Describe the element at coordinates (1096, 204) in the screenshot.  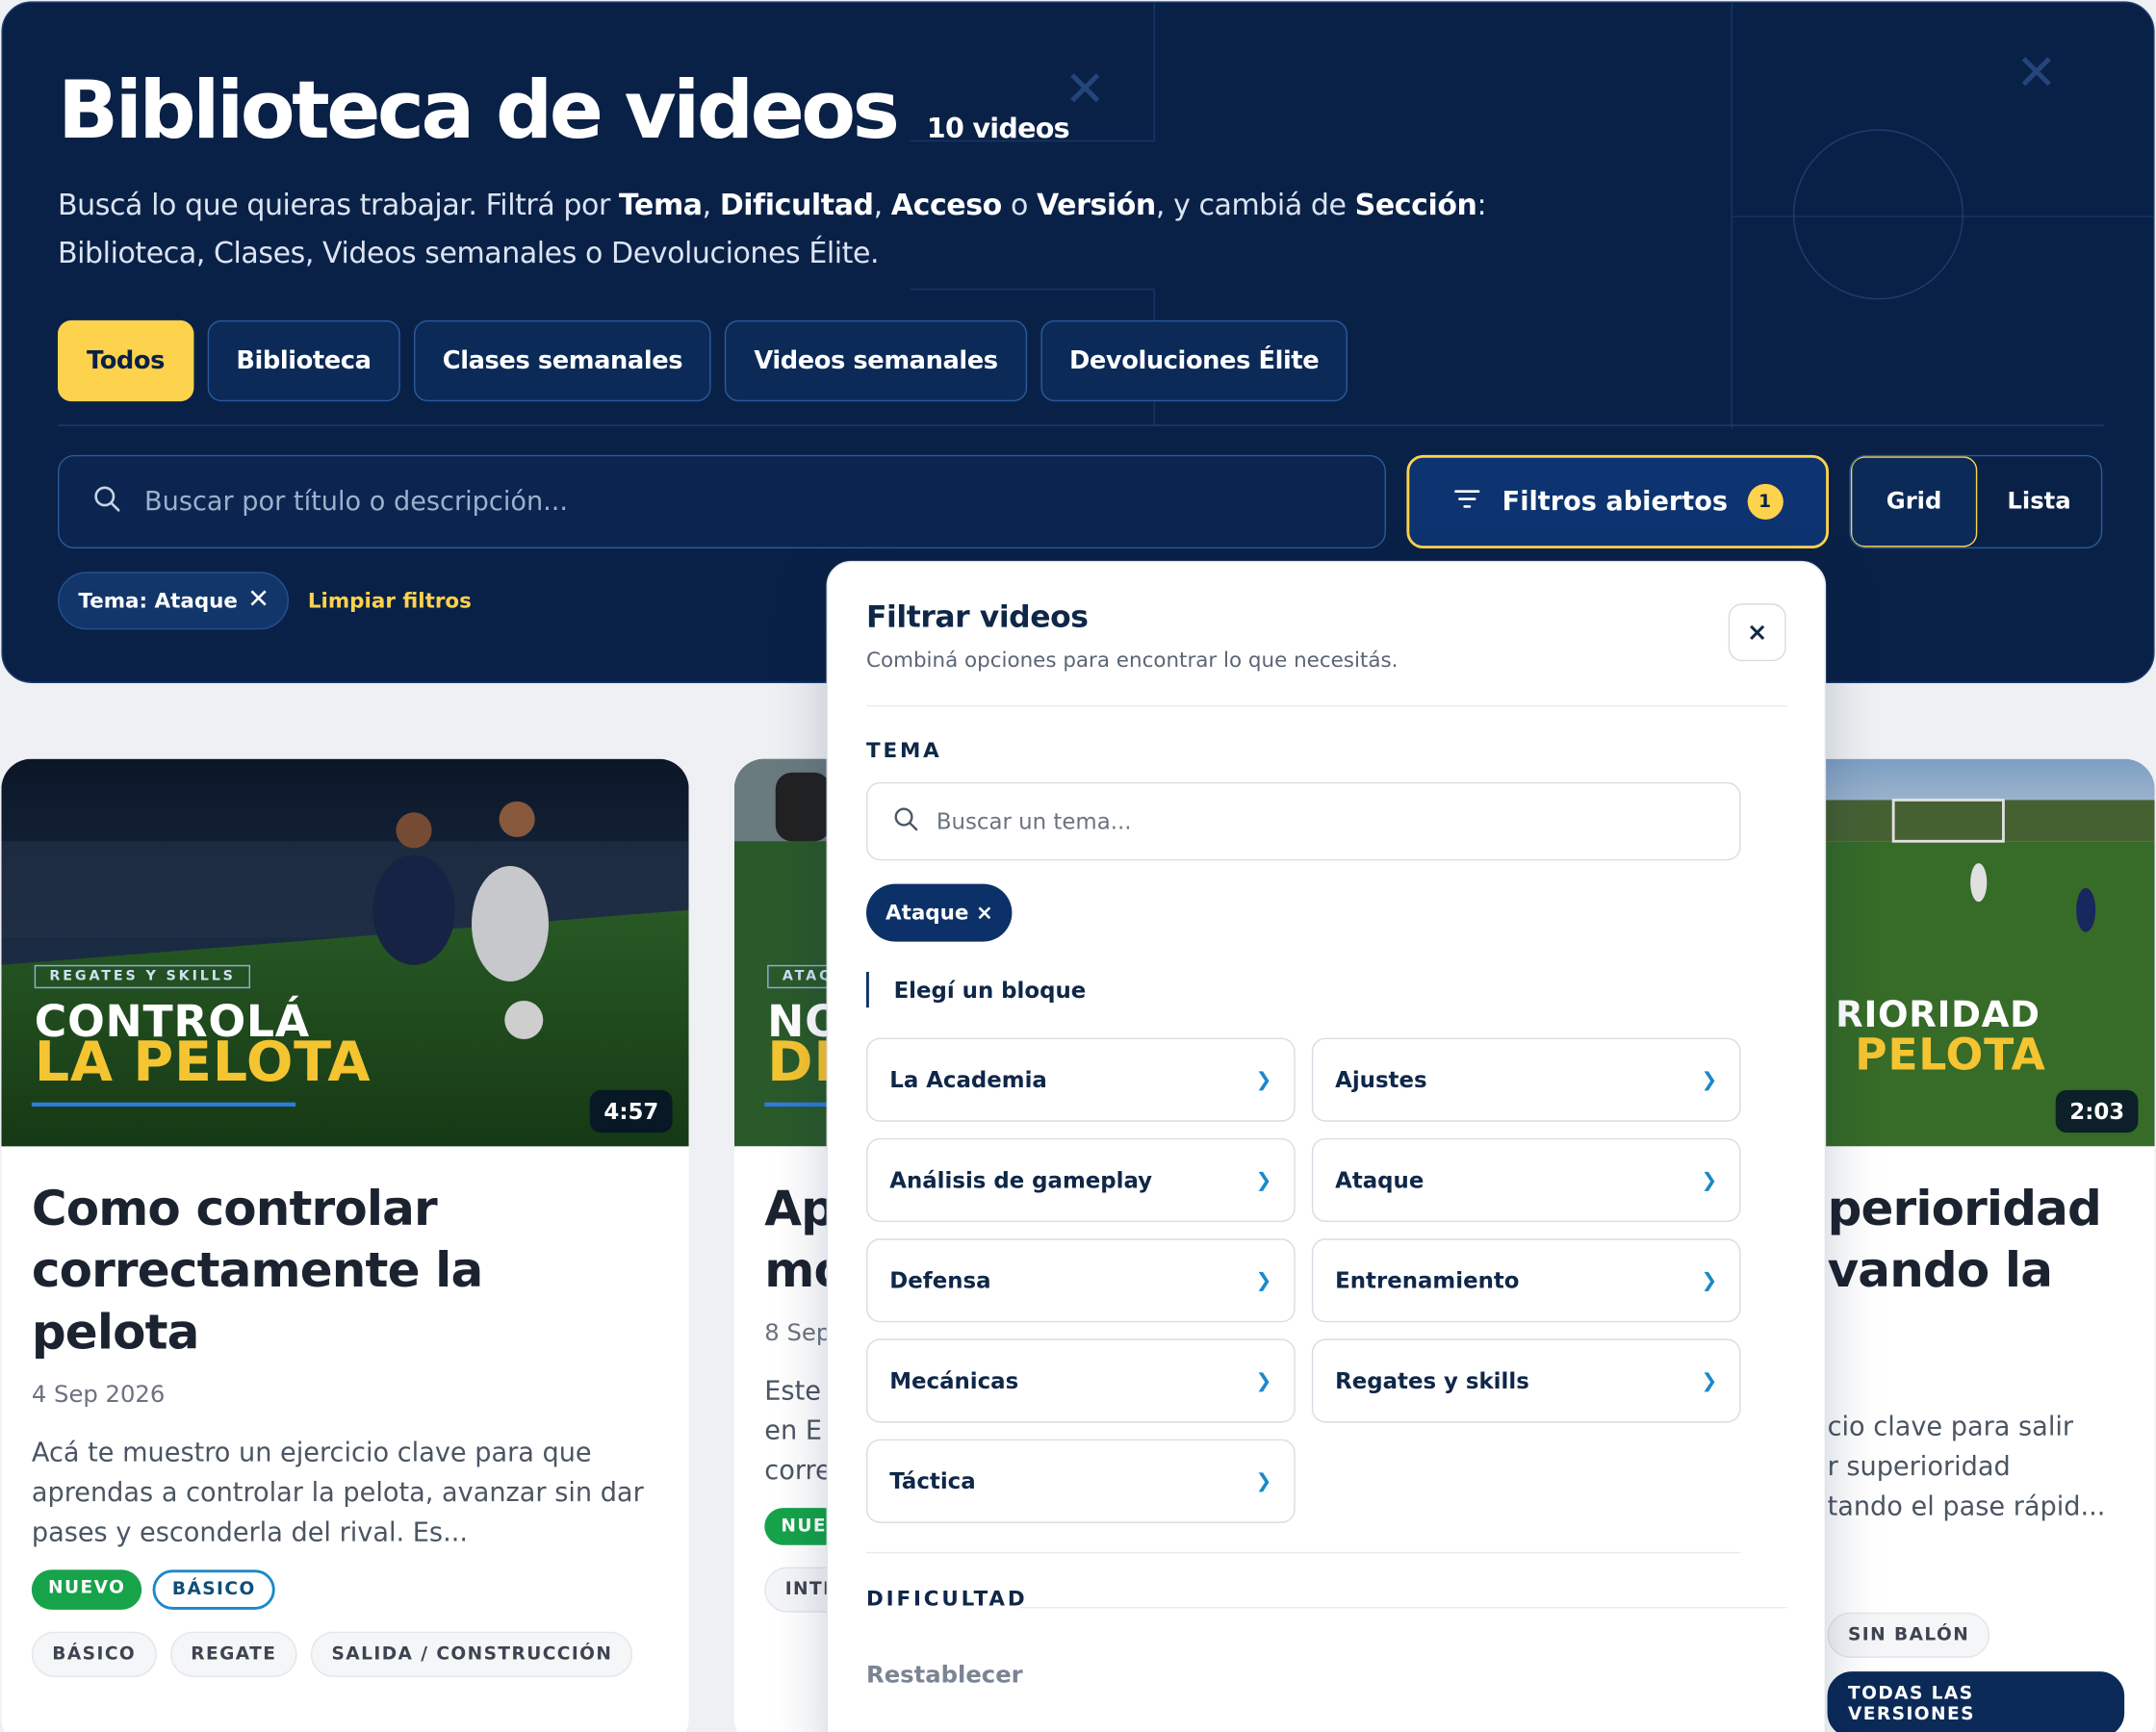
I see `desc-version: Versión` at that location.